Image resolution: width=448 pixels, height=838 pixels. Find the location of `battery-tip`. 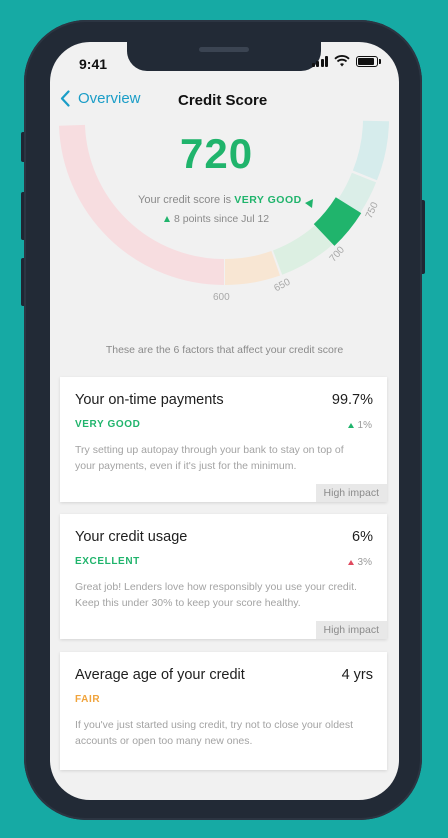

battery-tip is located at coordinates (380, 61).